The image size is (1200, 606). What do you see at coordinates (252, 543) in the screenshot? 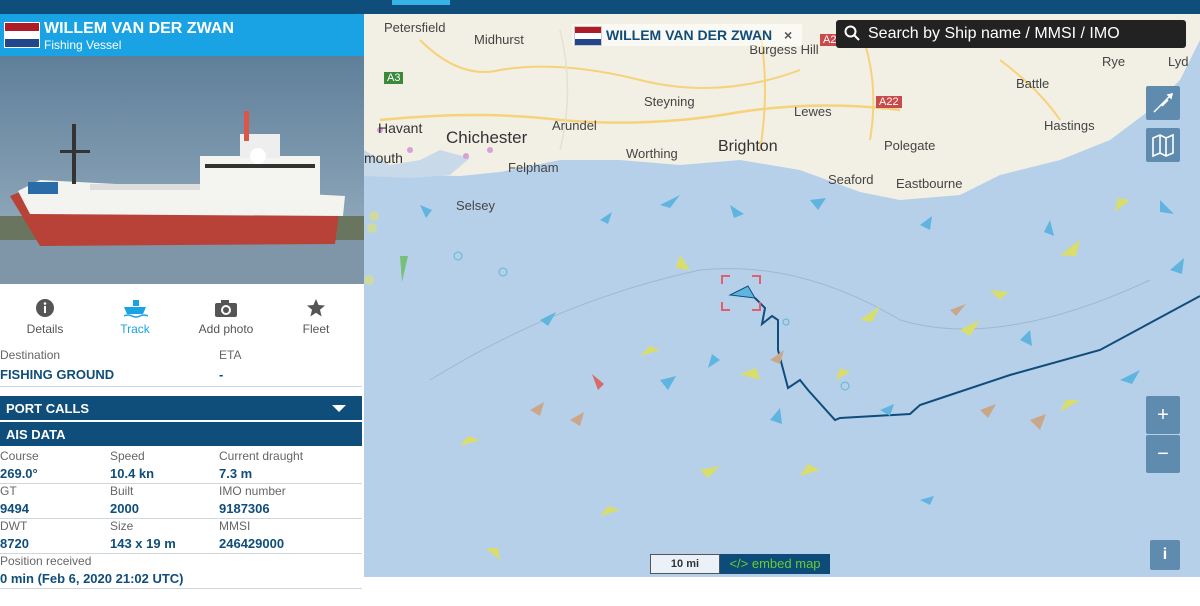
I see `mmsi-value: 246429000` at bounding box center [252, 543].